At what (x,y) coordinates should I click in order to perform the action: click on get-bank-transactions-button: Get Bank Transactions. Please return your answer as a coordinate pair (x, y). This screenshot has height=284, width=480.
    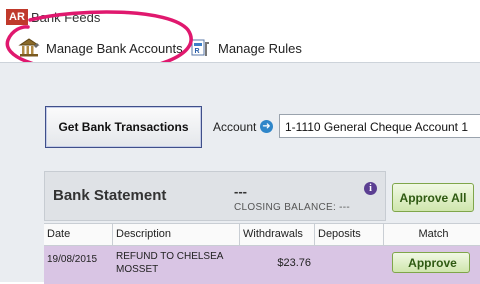
    Looking at the image, I should click on (123, 127).